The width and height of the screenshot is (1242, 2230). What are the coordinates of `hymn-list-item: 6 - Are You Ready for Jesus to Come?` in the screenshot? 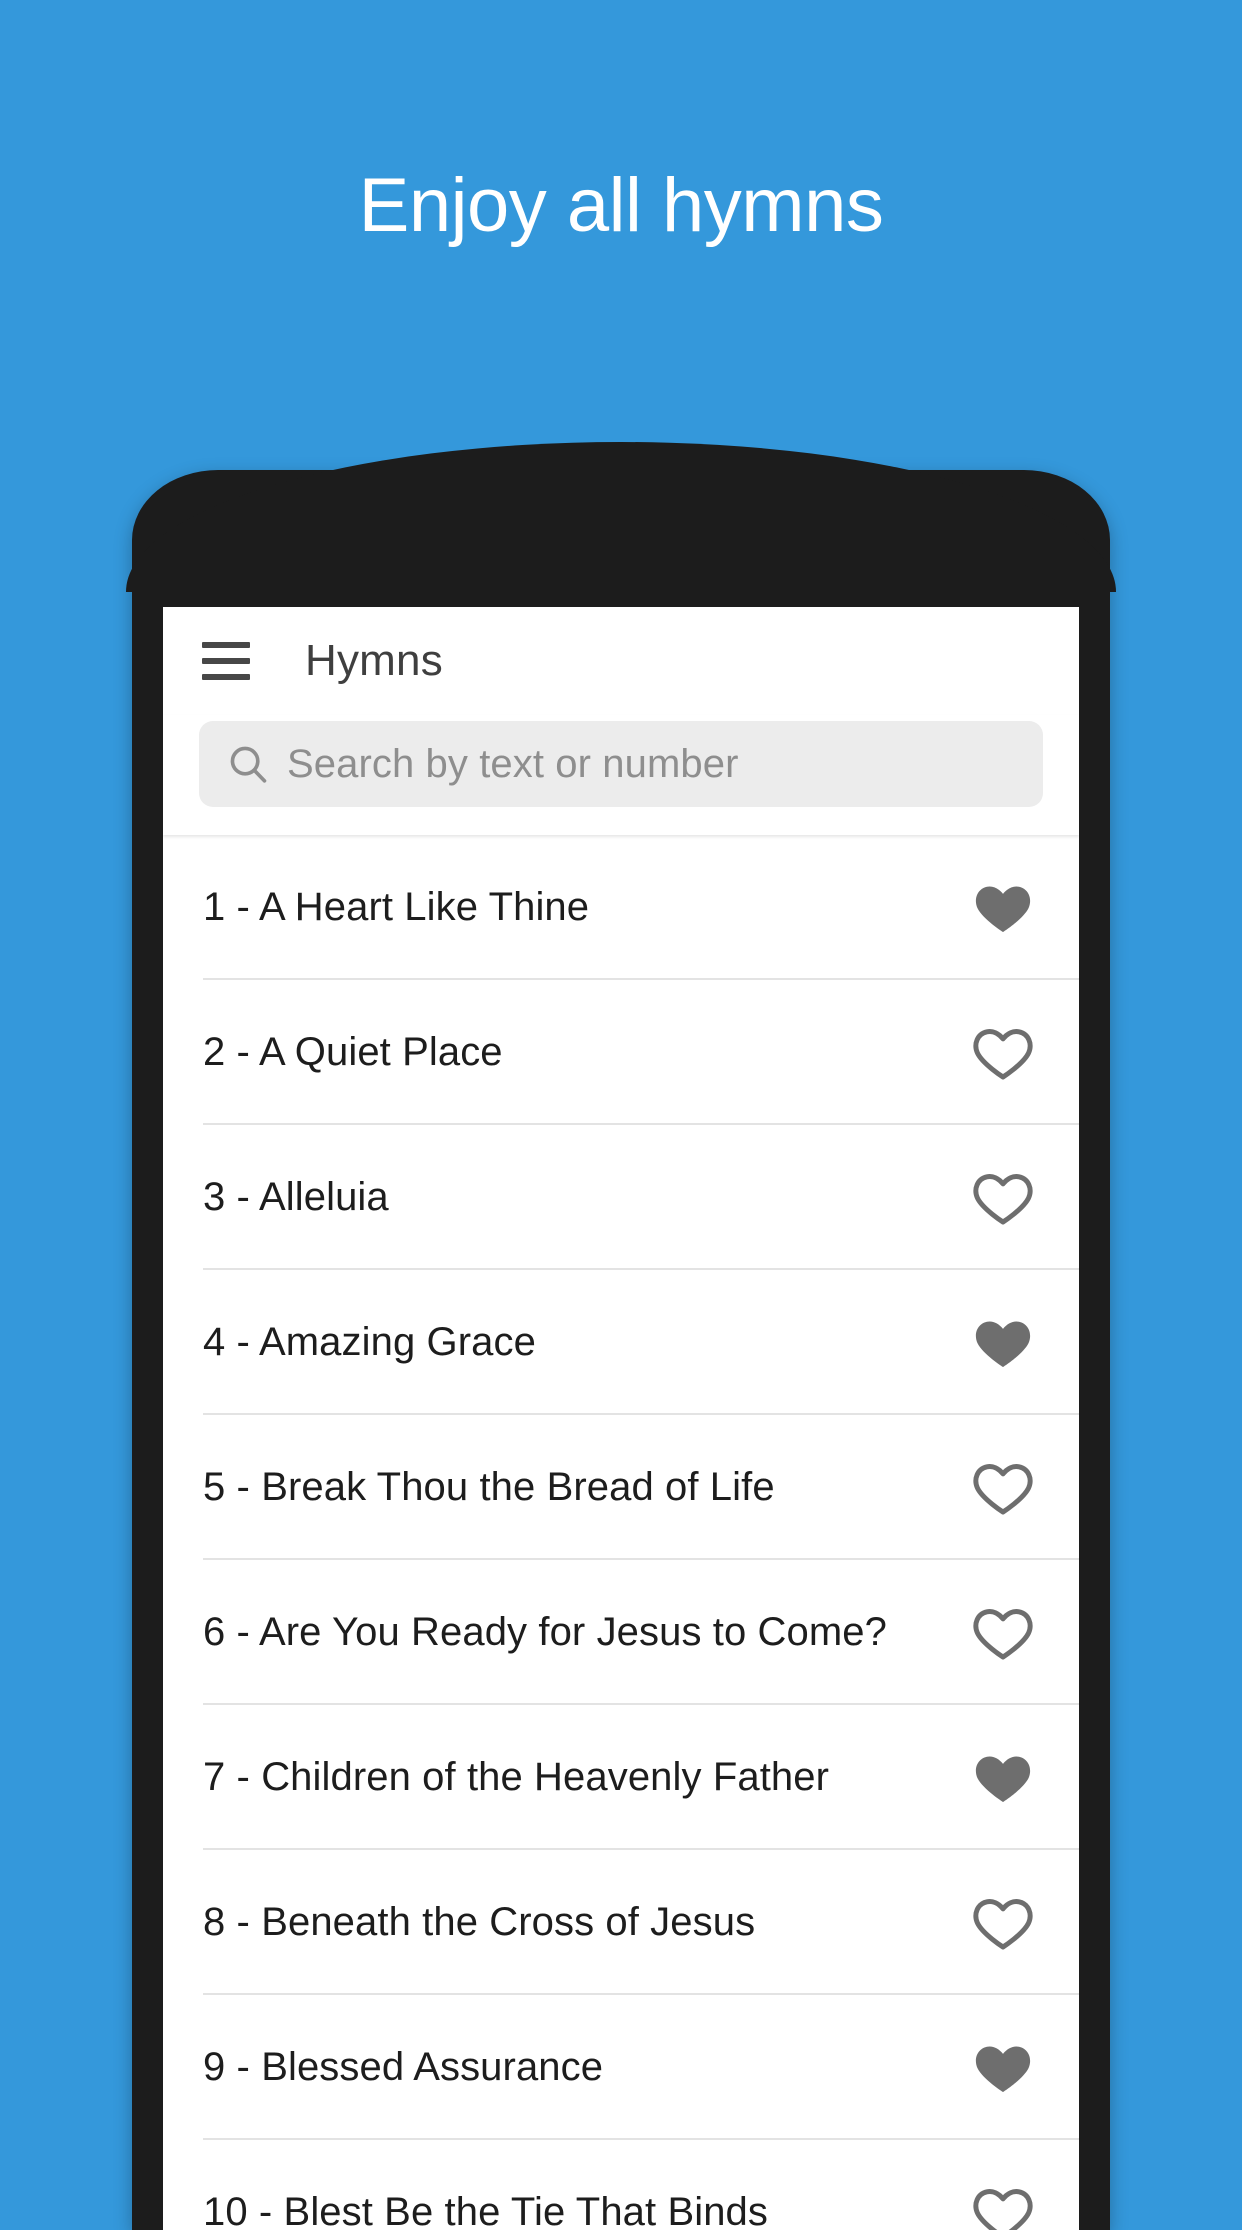 It's located at (621, 1632).